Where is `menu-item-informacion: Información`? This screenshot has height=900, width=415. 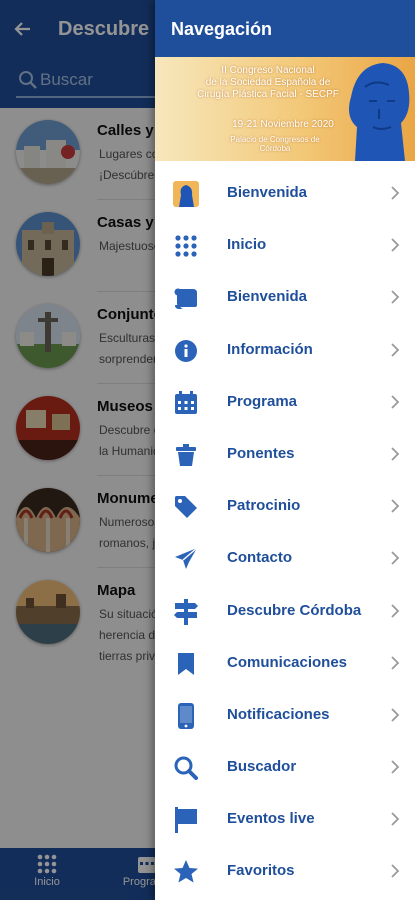 menu-item-informacion: Información is located at coordinates (285, 351).